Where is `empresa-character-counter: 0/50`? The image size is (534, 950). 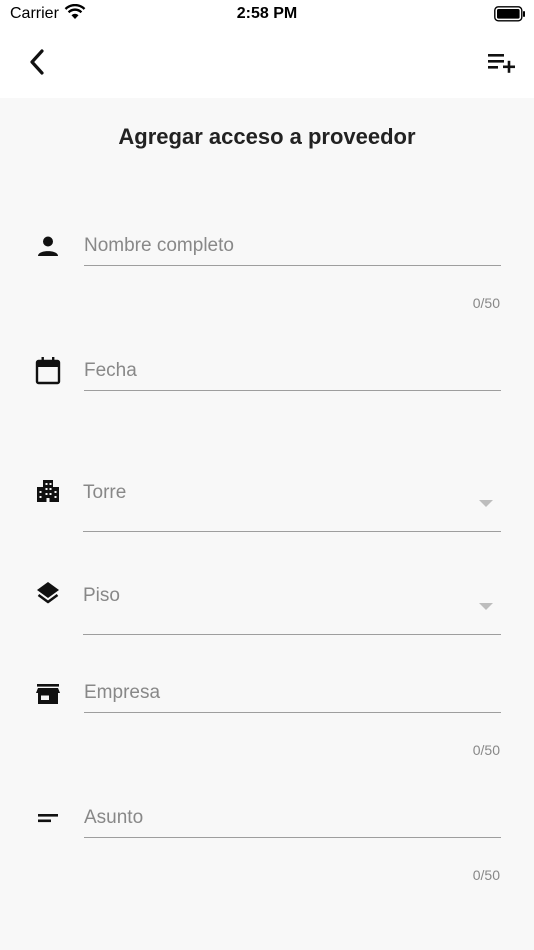
empresa-character-counter: 0/50 is located at coordinates (486, 750).